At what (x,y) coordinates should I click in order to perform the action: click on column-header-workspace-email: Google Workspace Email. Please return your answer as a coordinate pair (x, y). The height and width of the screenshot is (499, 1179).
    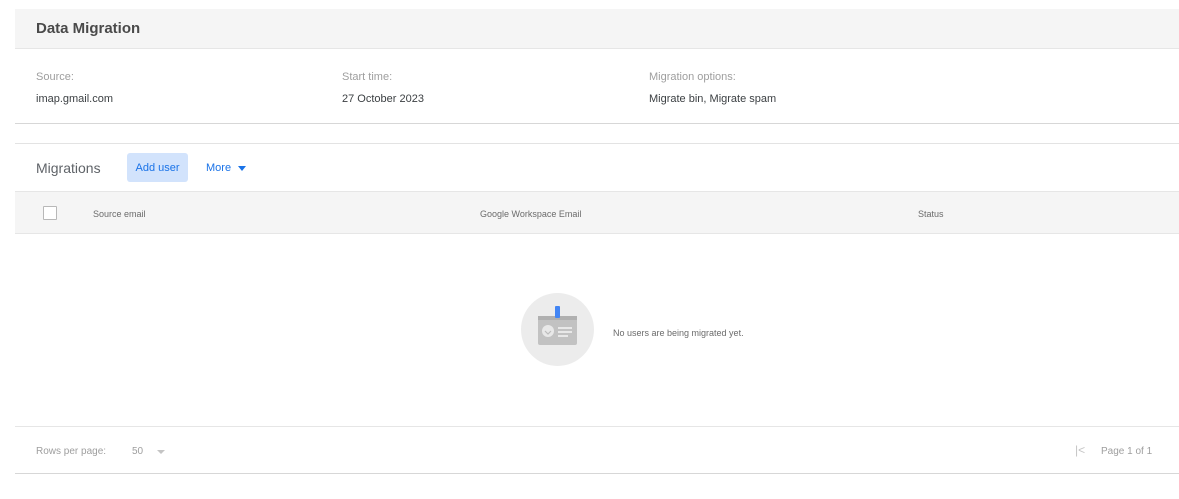
    Looking at the image, I should click on (530, 214).